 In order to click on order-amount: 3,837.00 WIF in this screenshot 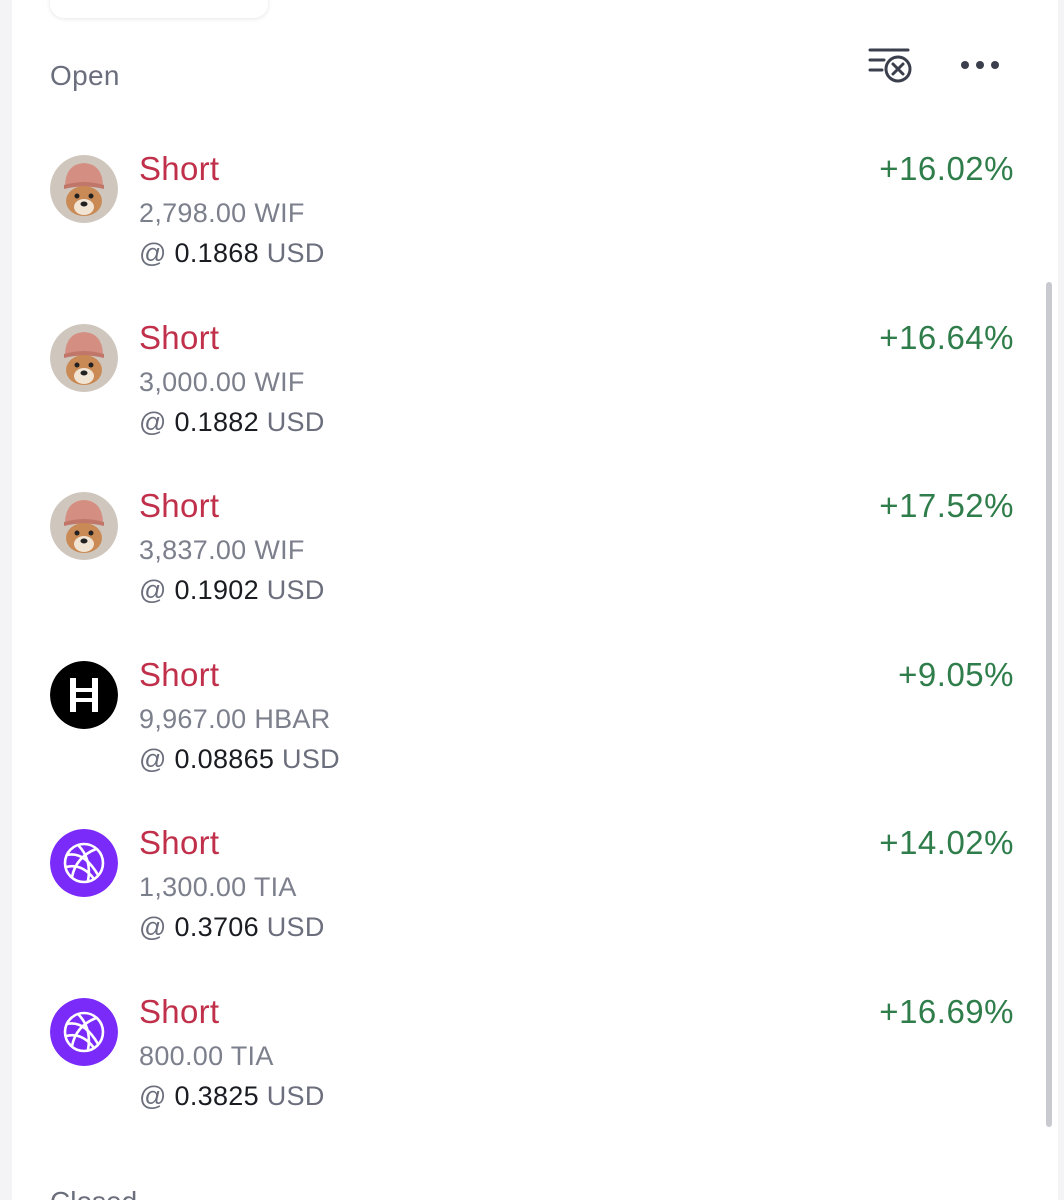, I will do `click(222, 550)`.